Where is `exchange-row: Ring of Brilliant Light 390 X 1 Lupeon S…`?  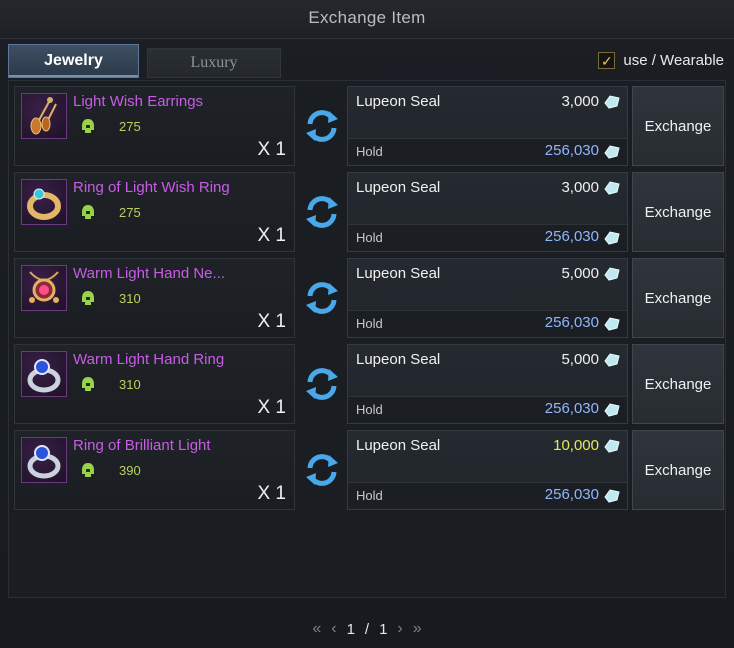
exchange-row: Ring of Brilliant Light 390 X 1 Lupeon S… is located at coordinates (370, 471).